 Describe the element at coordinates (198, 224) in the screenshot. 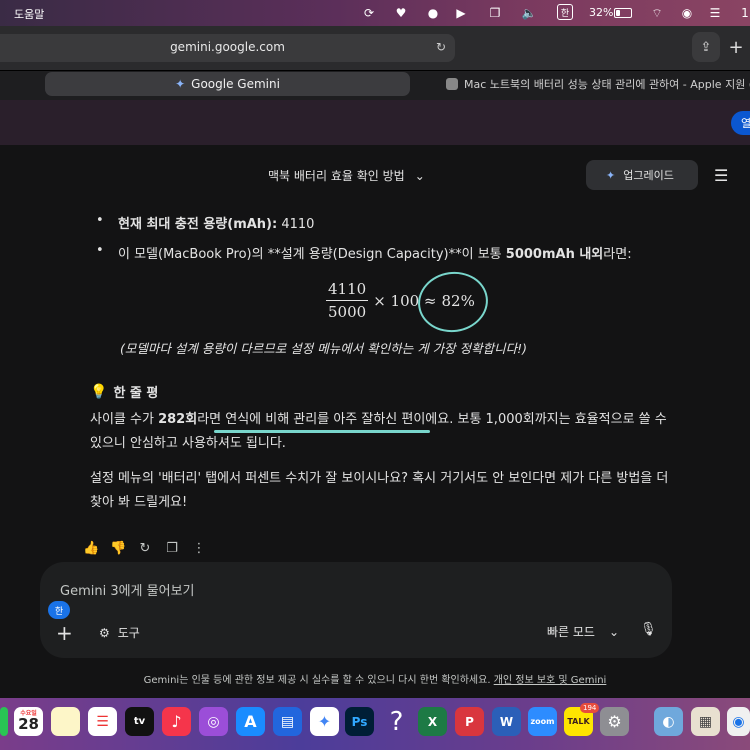

I see `bullet-label: 현재 최대 충전 용량(mAh):` at that location.